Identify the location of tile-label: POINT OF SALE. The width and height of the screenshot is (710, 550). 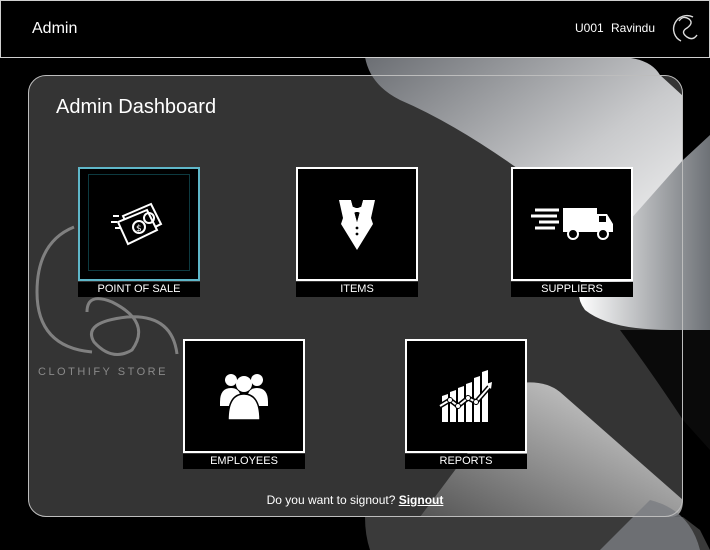
(139, 289).